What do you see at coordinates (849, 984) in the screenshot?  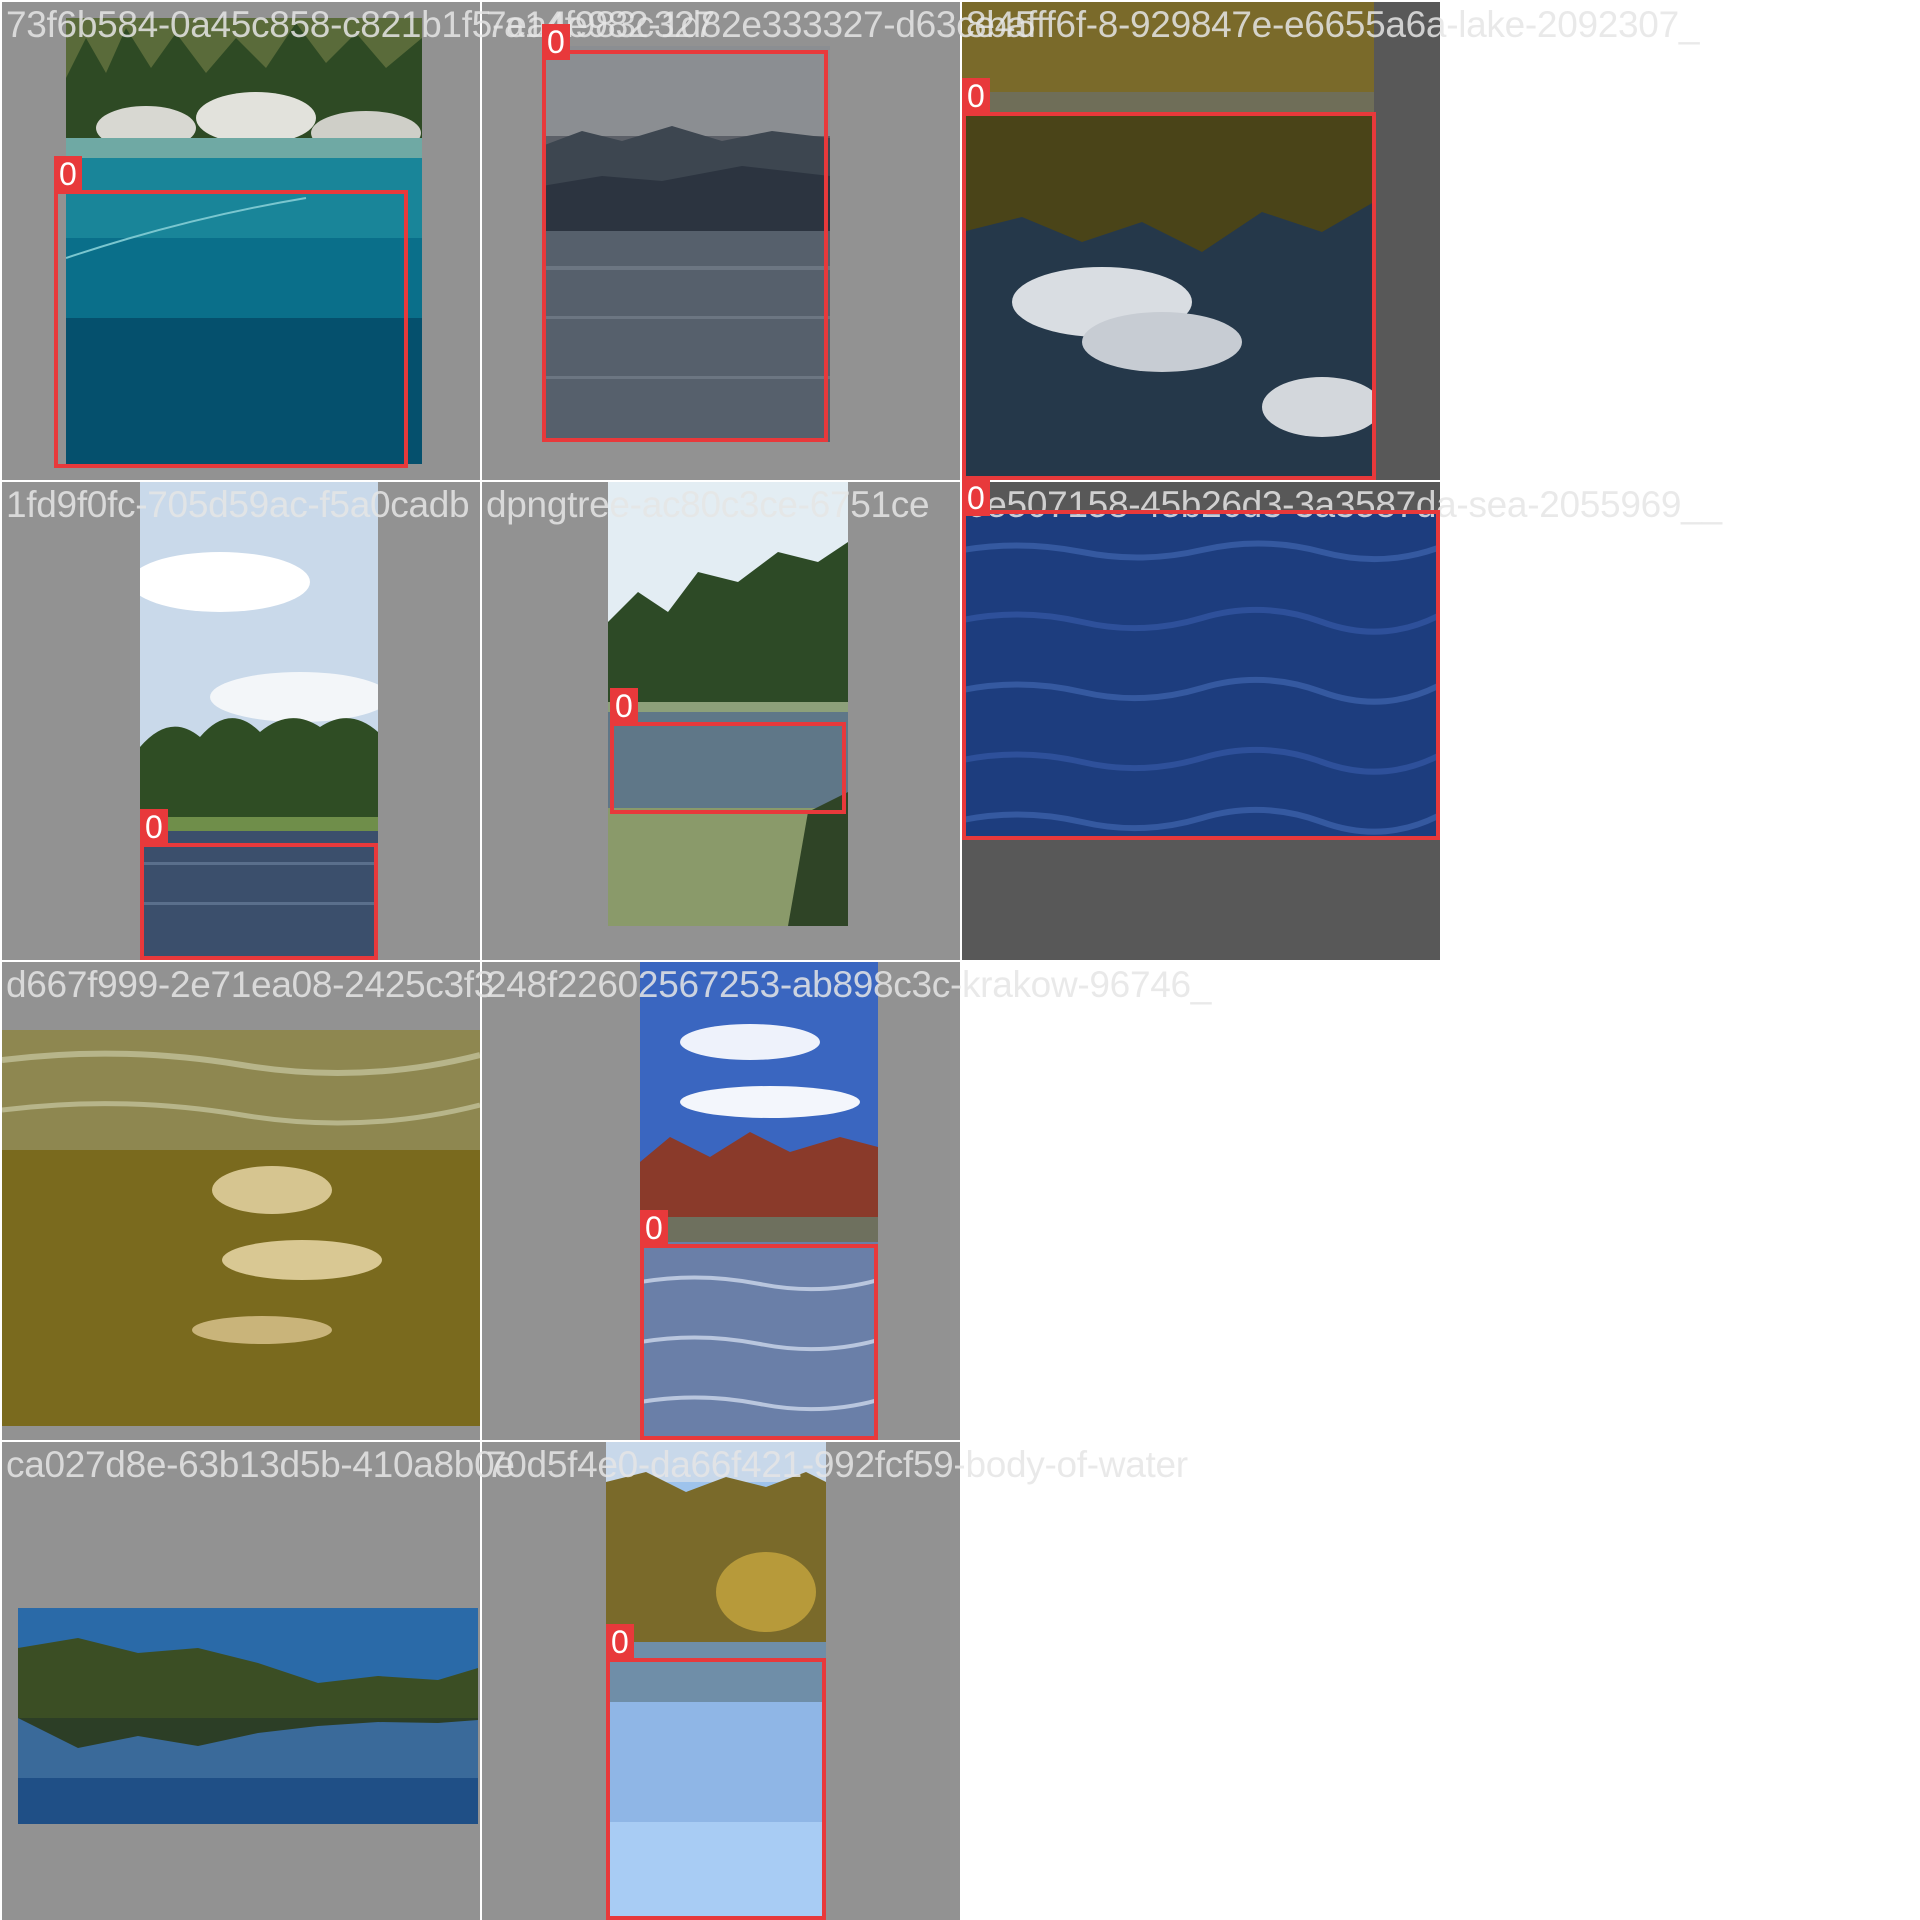 I see `tile-filename: 248f22602567253-ab898c3c-krakow-96746_` at bounding box center [849, 984].